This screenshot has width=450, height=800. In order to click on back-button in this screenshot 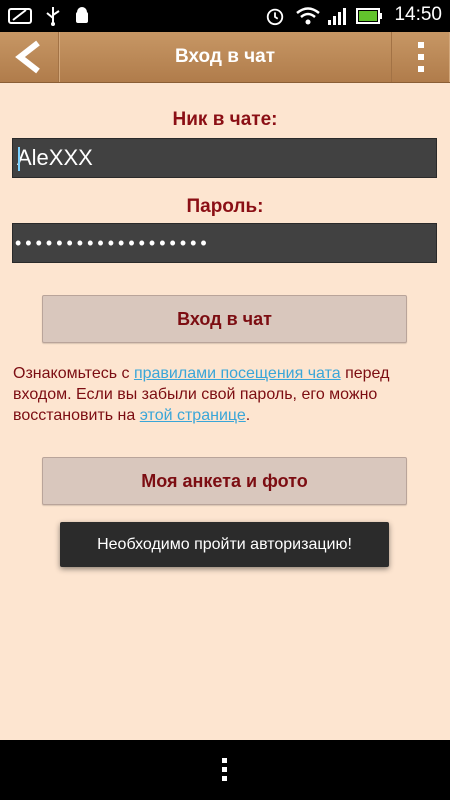, I will do `click(29, 57)`.